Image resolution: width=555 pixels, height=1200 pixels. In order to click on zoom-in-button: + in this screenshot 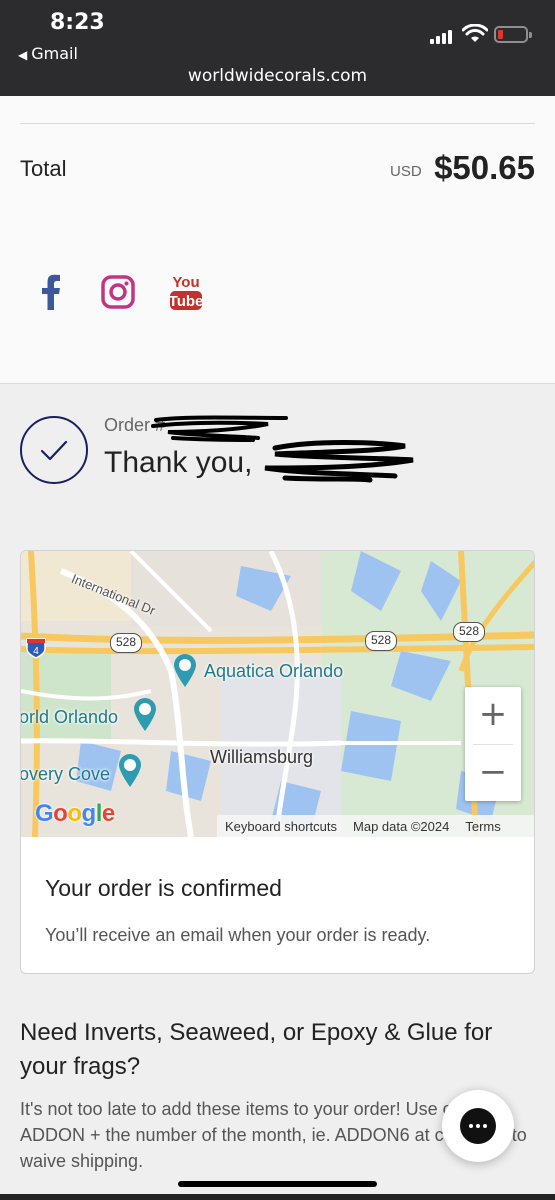, I will do `click(493, 715)`.